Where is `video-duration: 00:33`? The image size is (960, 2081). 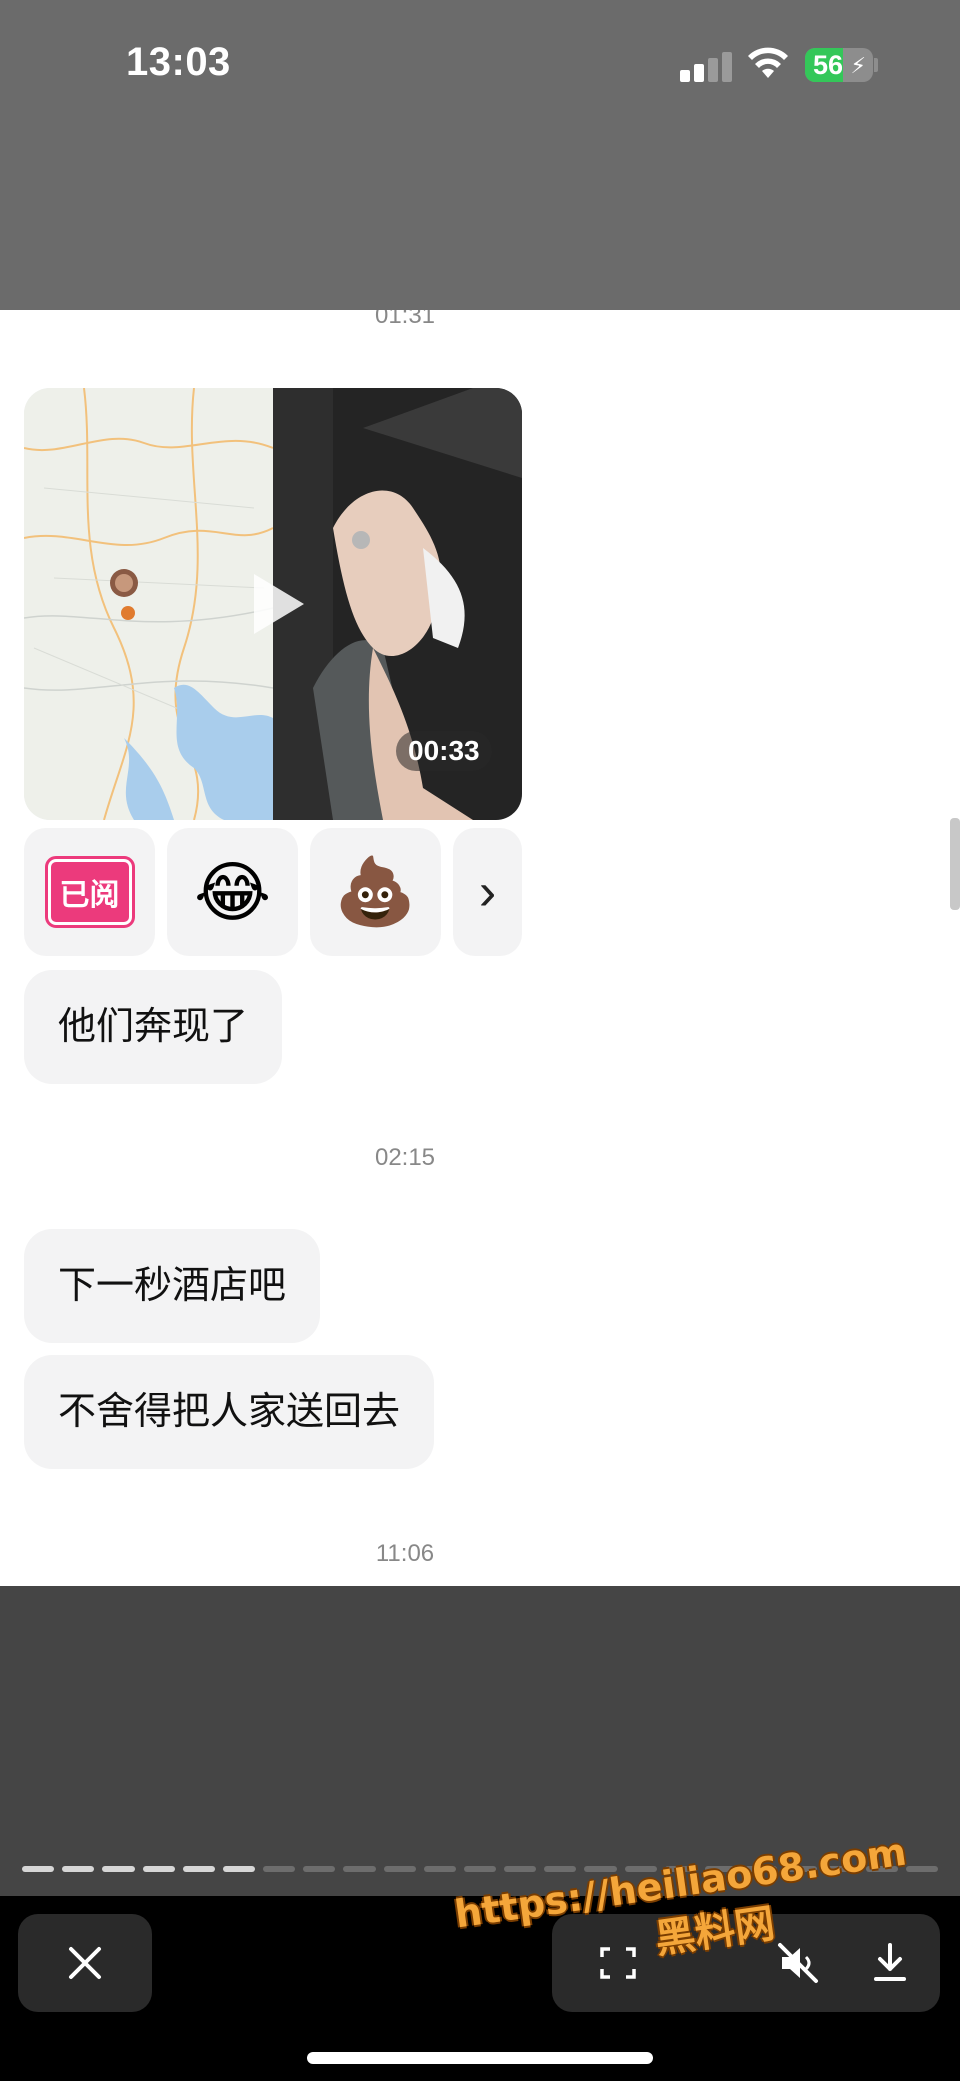
video-duration: 00:33 is located at coordinates (444, 751).